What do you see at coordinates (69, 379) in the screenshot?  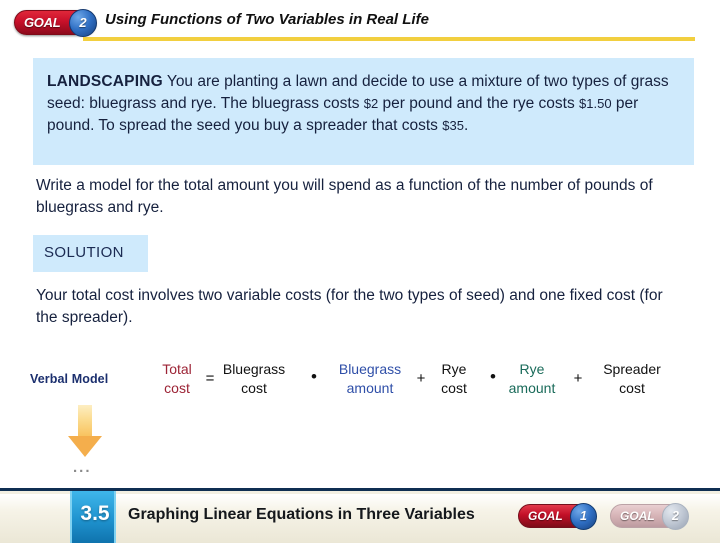 I see `verbal-model-label: Verbal Model` at bounding box center [69, 379].